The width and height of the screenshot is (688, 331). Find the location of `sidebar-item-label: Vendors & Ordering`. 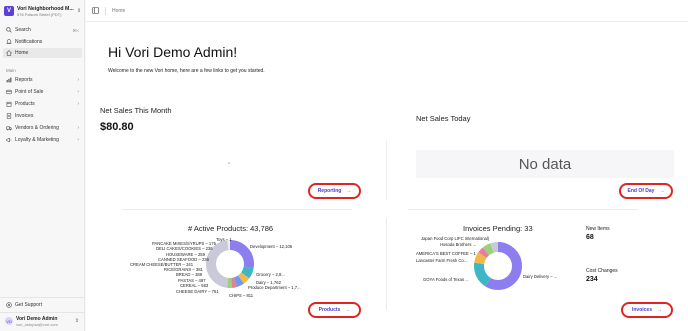

sidebar-item-label: Vendors & Ordering is located at coordinates (37, 128).